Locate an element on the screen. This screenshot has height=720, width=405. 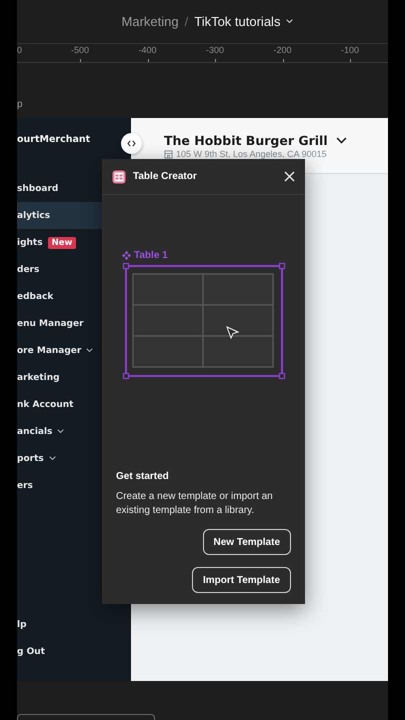
scrollbar is located at coordinates (86, 717).